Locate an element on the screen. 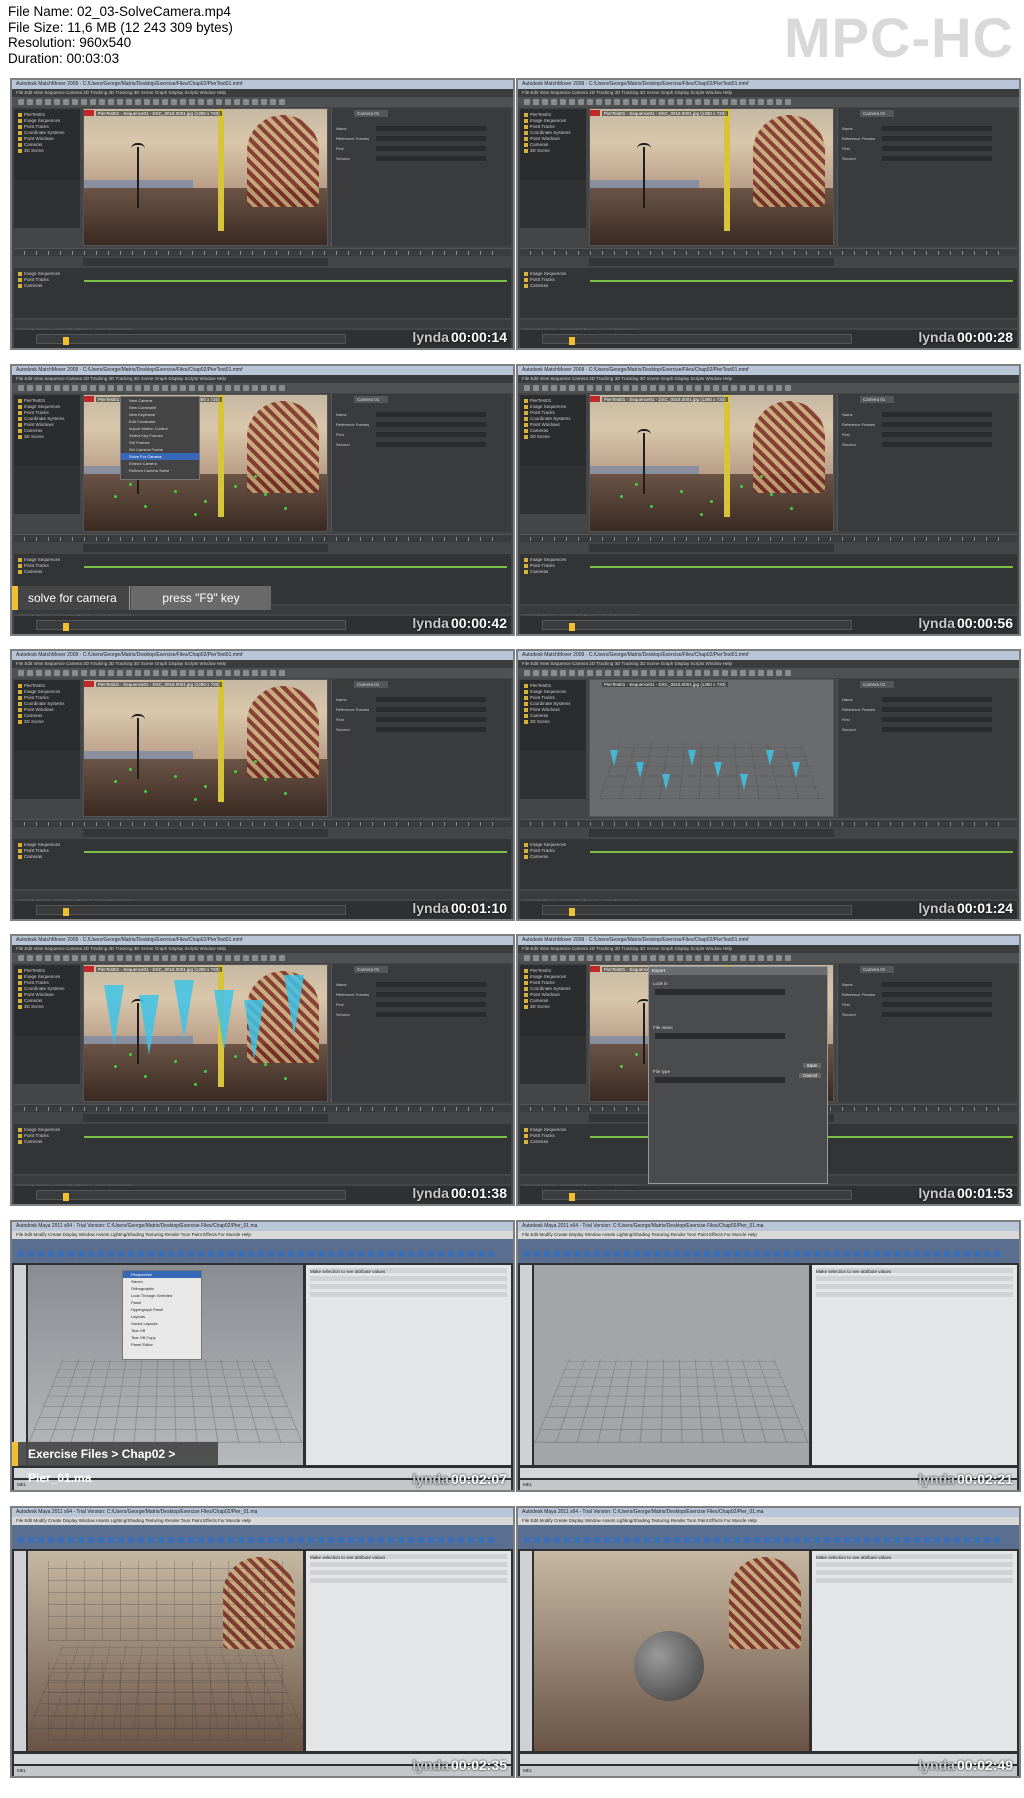 Image resolution: width=1024 pixels, height=1798 pixels. panels-menu-item: Look Through Selected is located at coordinates (162, 1295).